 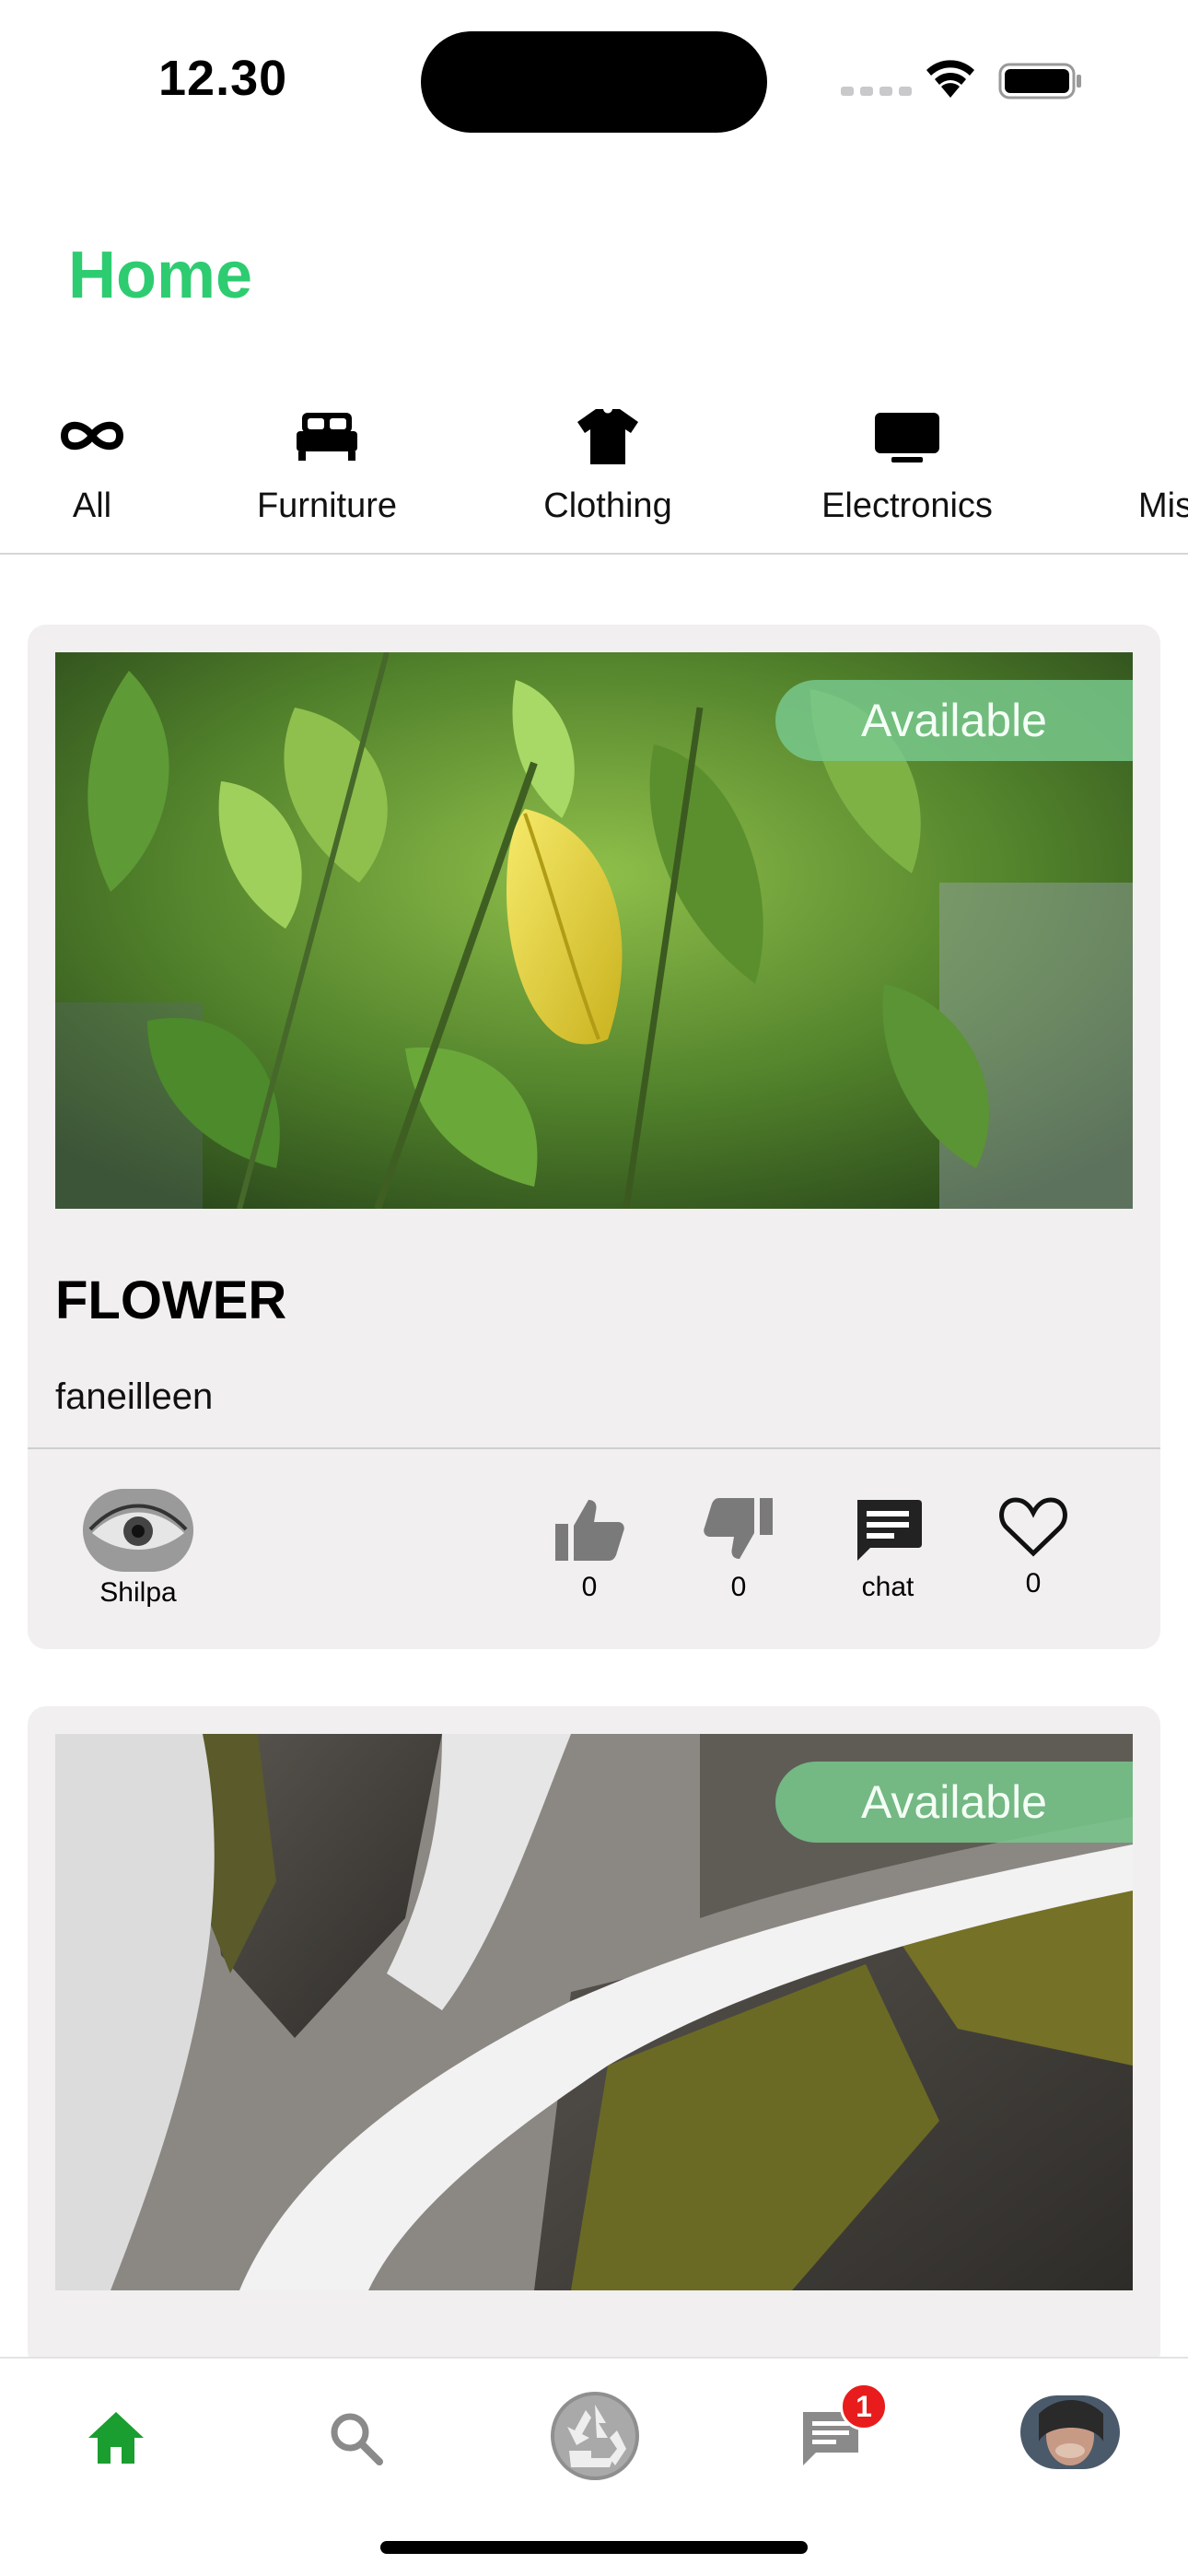 I want to click on category-misc: Mis, so click(x=1163, y=465).